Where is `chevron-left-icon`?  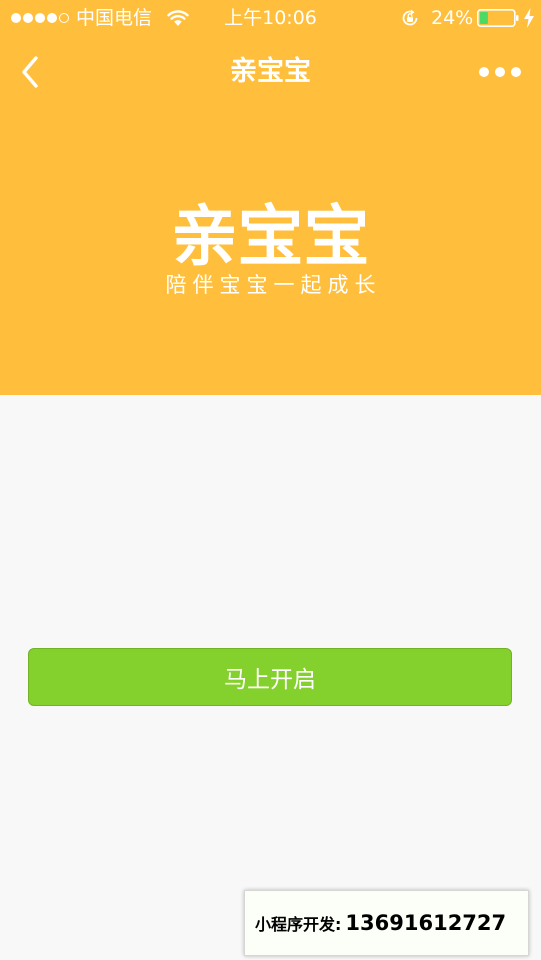
chevron-left-icon is located at coordinates (30, 72).